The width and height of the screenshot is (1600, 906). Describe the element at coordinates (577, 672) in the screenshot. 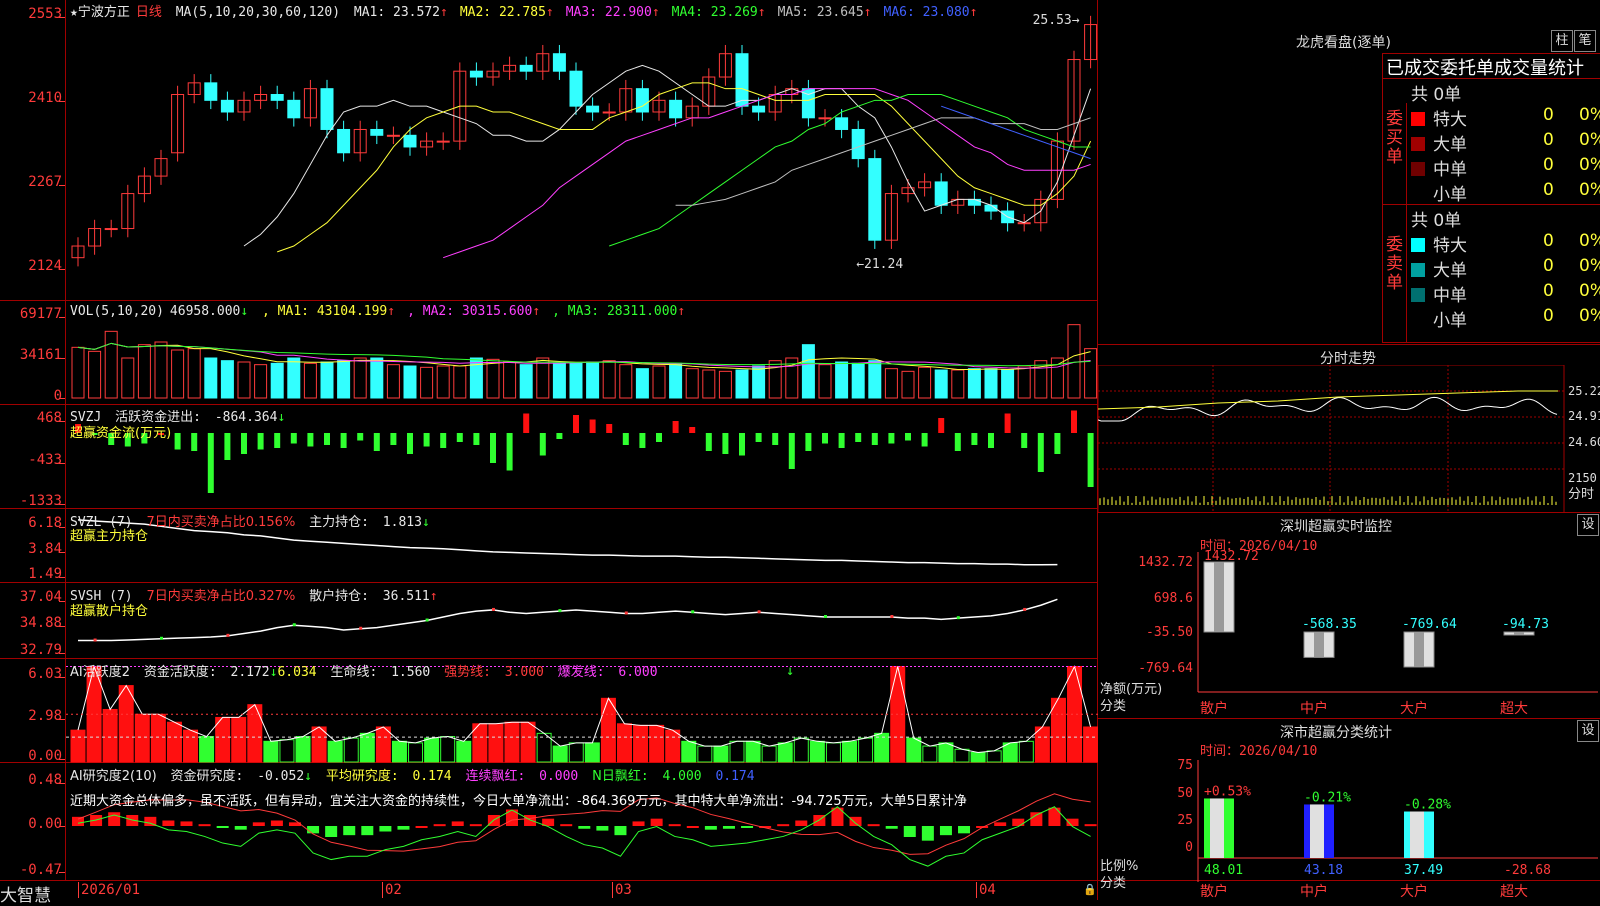

I see `ai1-burst-label: 爆发线` at that location.